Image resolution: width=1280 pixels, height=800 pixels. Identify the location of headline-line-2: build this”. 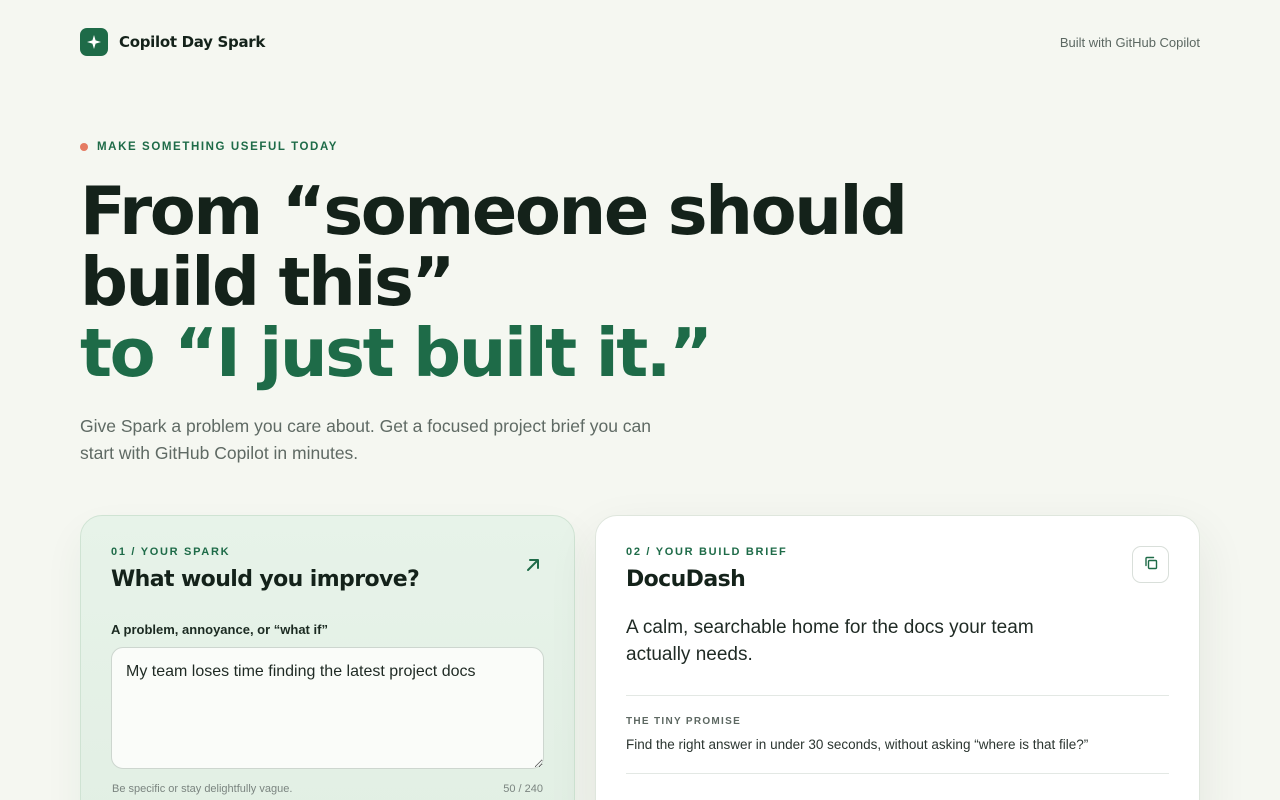
(267, 282).